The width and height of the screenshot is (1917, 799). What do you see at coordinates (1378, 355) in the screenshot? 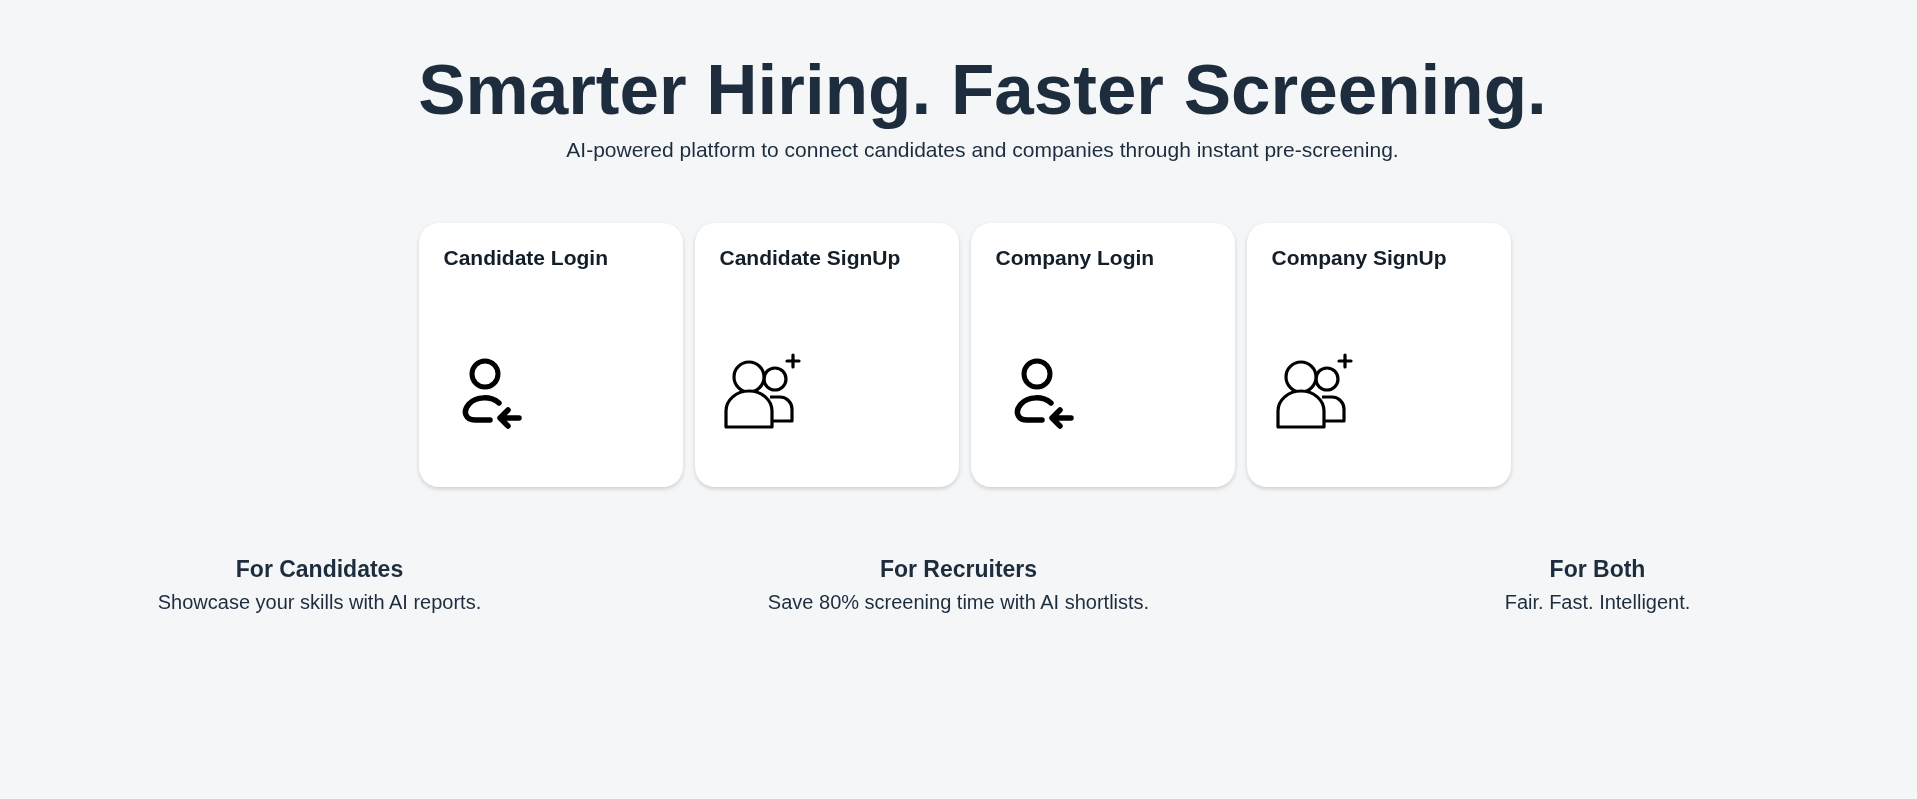
I see `signup-card: Company SignUp` at bounding box center [1378, 355].